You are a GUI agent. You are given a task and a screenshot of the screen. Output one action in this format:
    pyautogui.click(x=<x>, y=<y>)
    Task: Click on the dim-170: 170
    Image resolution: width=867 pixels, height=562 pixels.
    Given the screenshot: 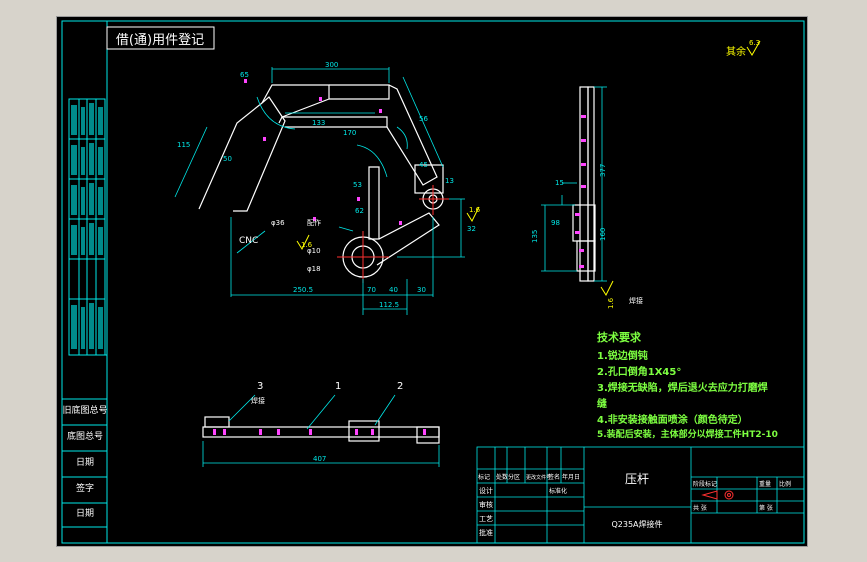 What is the action you would take?
    pyautogui.click(x=349, y=133)
    